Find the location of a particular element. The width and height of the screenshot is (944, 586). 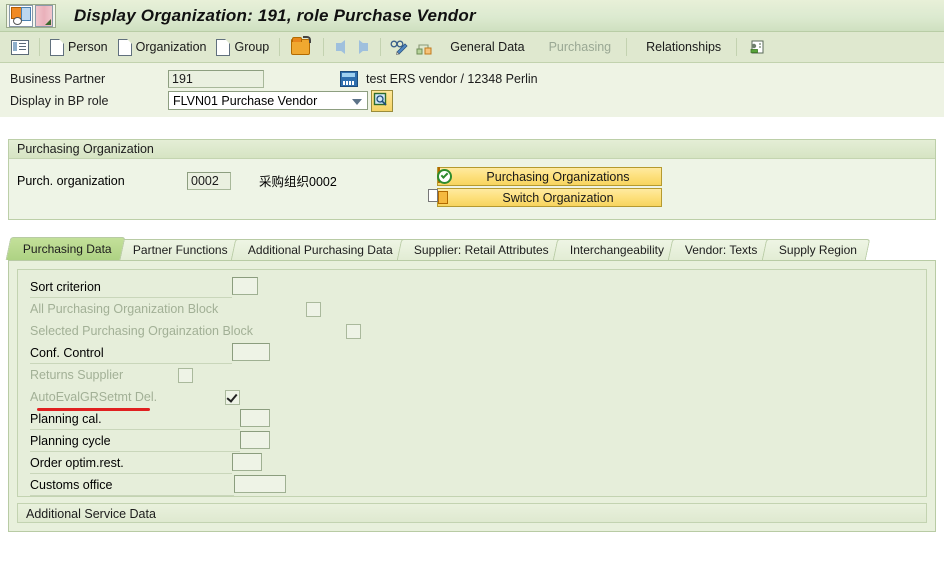

checked-shield-icon is located at coordinates (446, 176).